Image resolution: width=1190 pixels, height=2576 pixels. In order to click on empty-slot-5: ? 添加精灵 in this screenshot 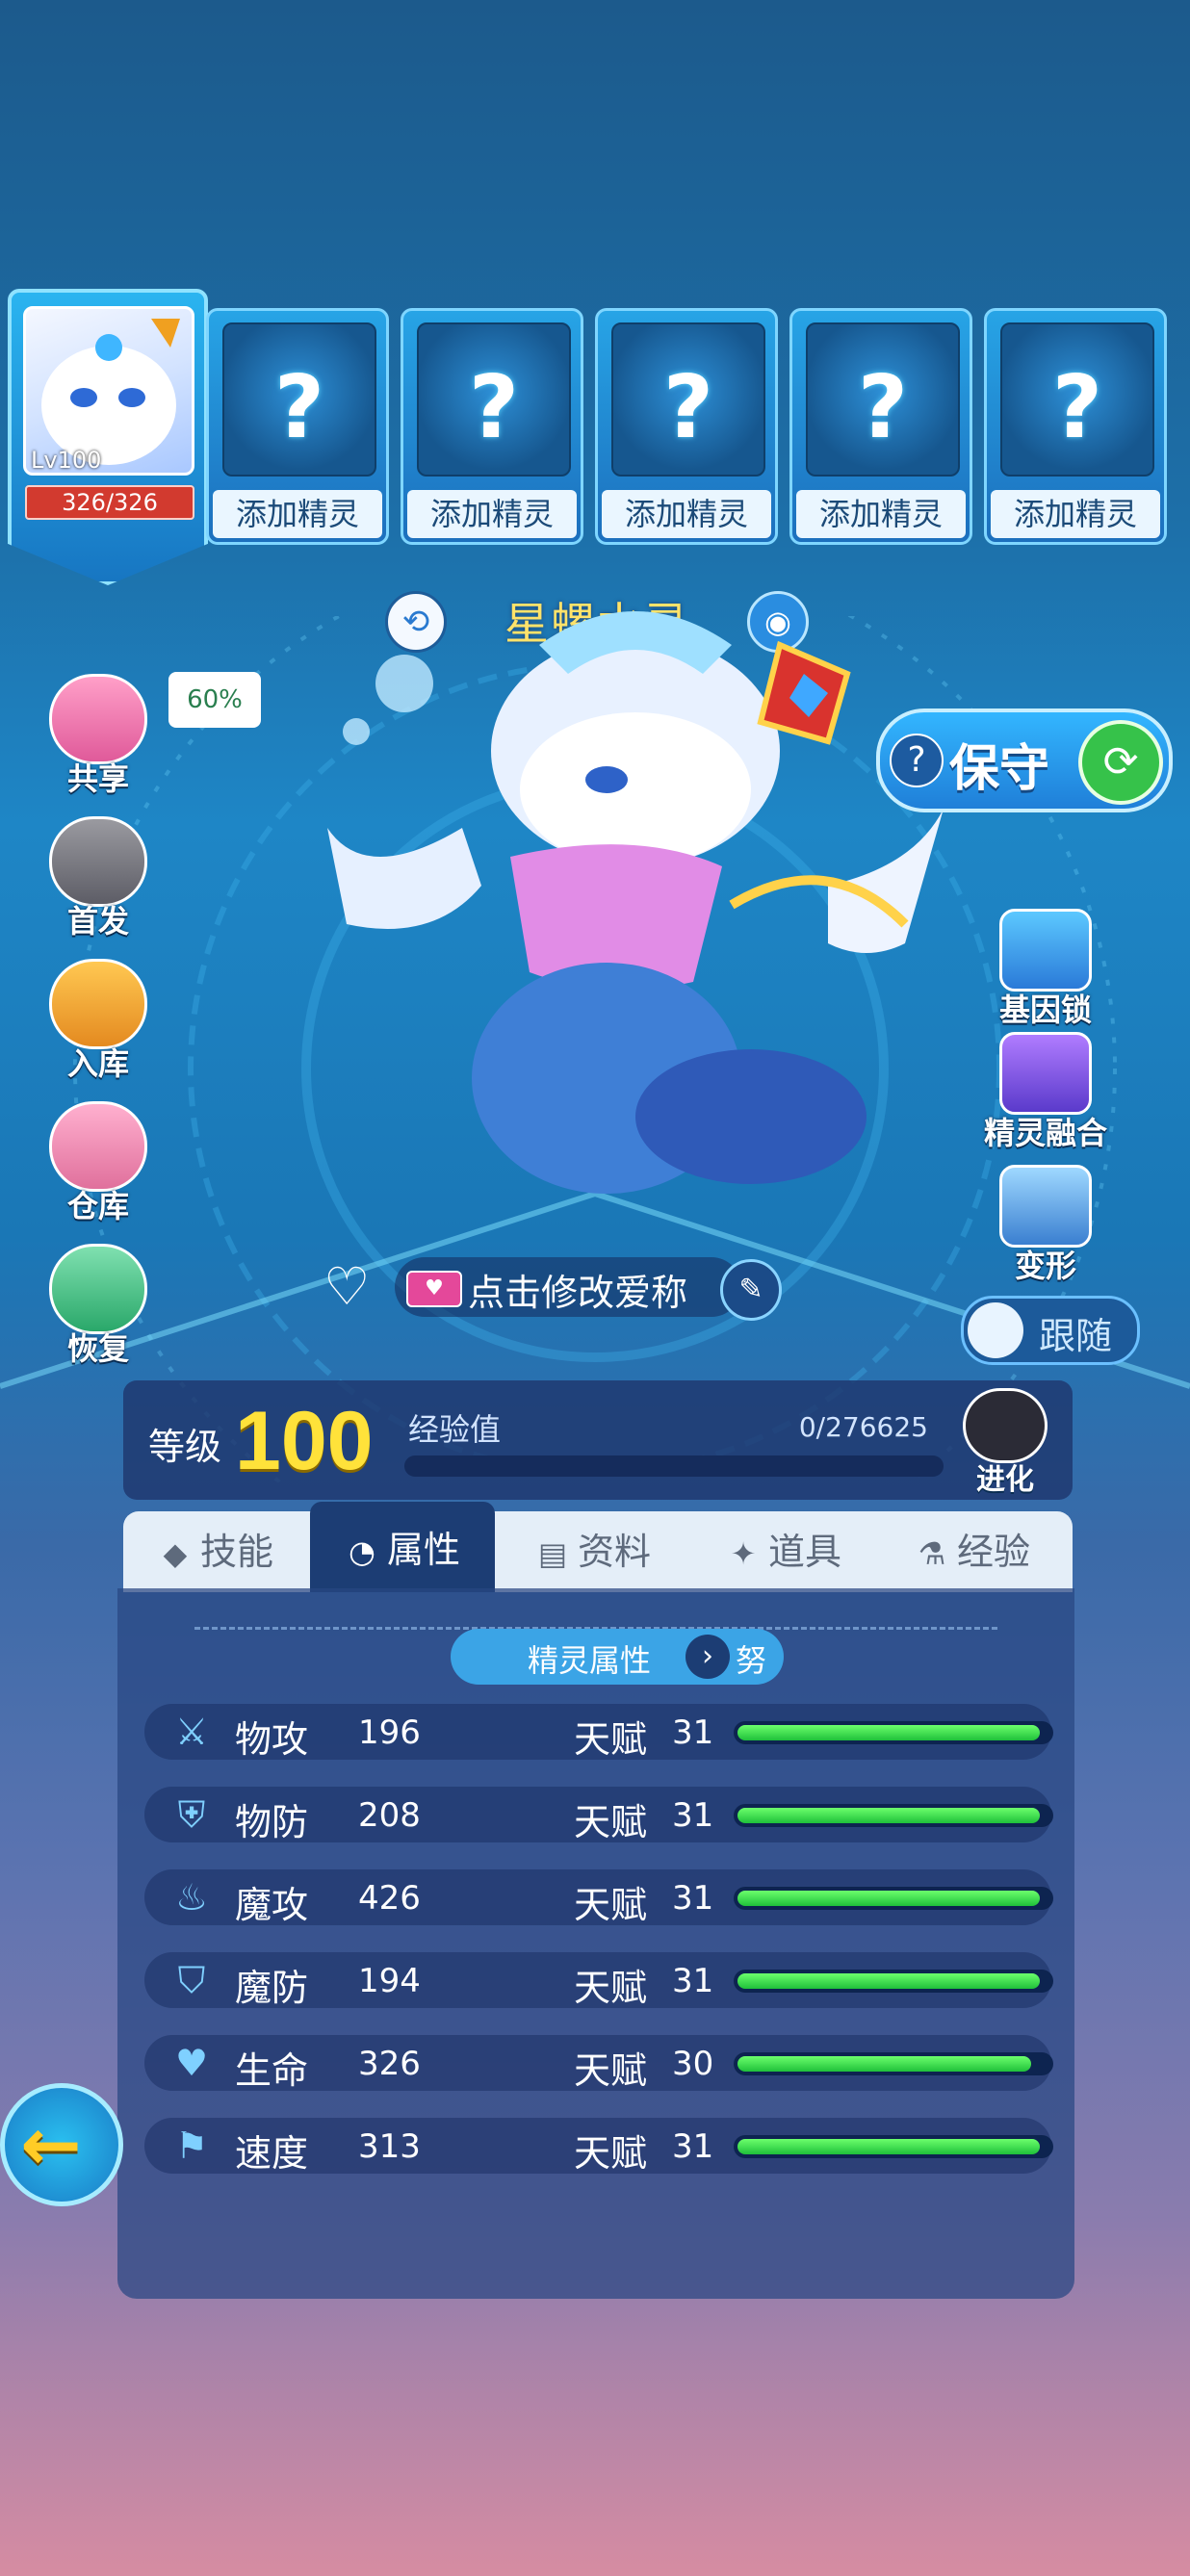, I will do `click(1076, 426)`.